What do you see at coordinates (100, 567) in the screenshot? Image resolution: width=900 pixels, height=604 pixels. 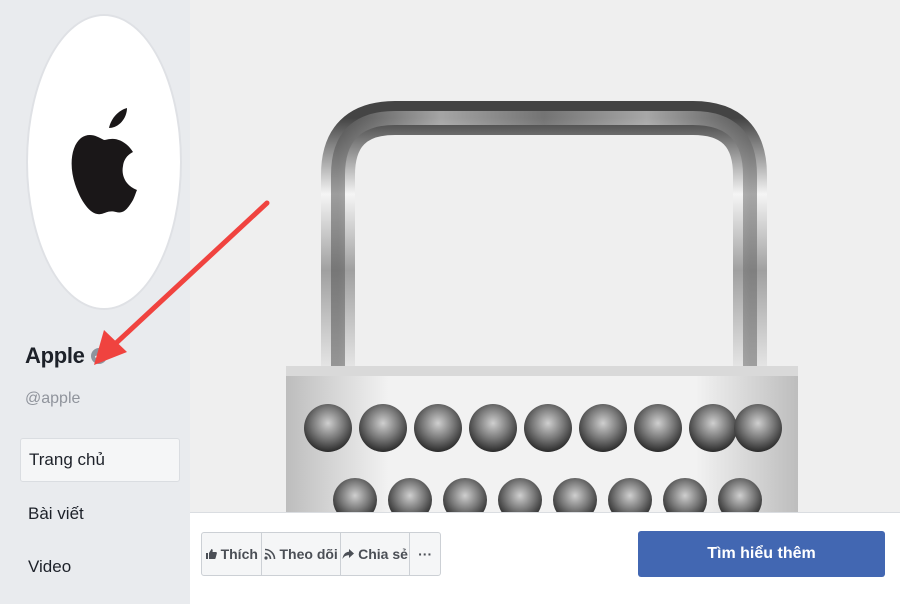 I see `sidebar-item-videos: Video` at bounding box center [100, 567].